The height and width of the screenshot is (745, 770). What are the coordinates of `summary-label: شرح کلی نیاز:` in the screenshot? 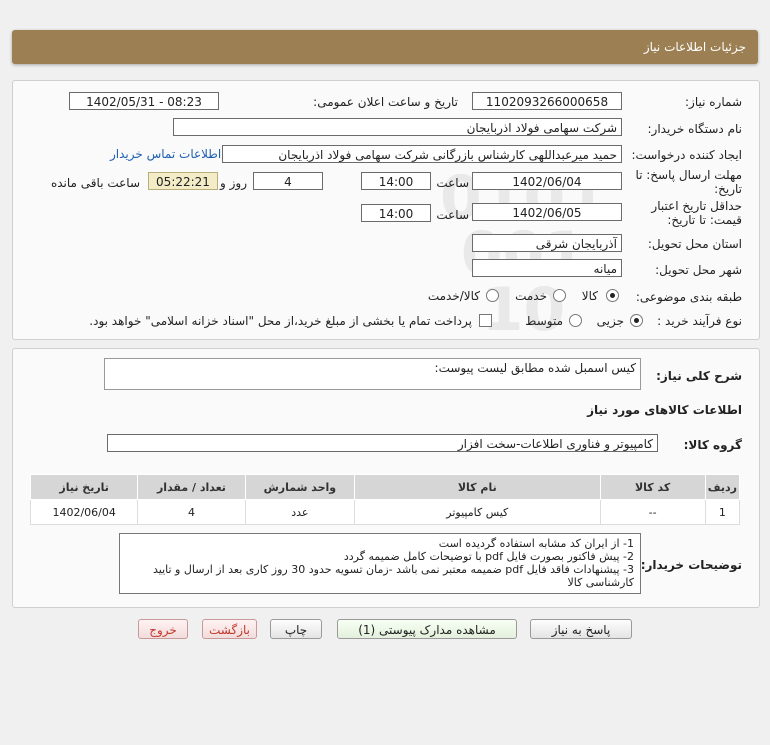 It's located at (699, 376).